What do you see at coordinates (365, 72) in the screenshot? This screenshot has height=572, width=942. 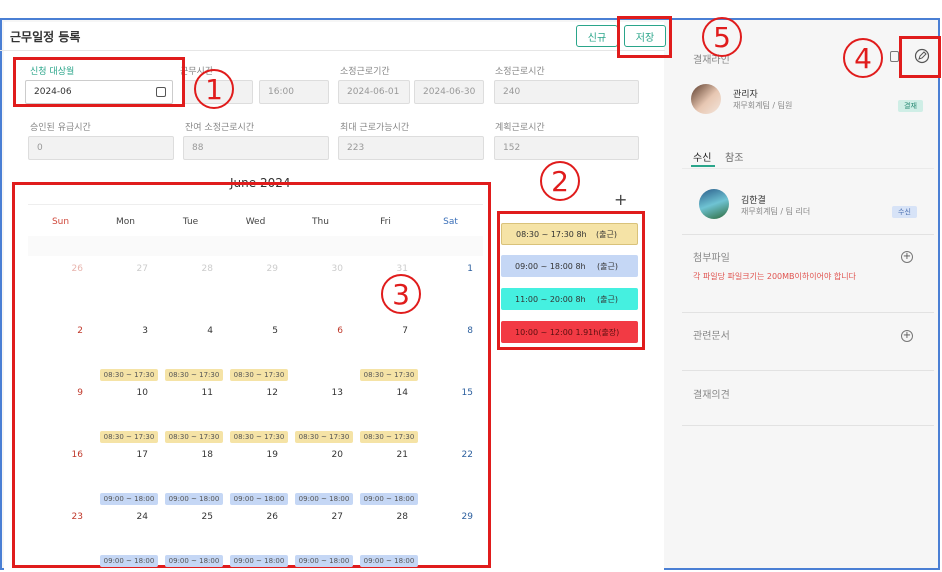 I see `standard-period-label: 소정근로기간` at bounding box center [365, 72].